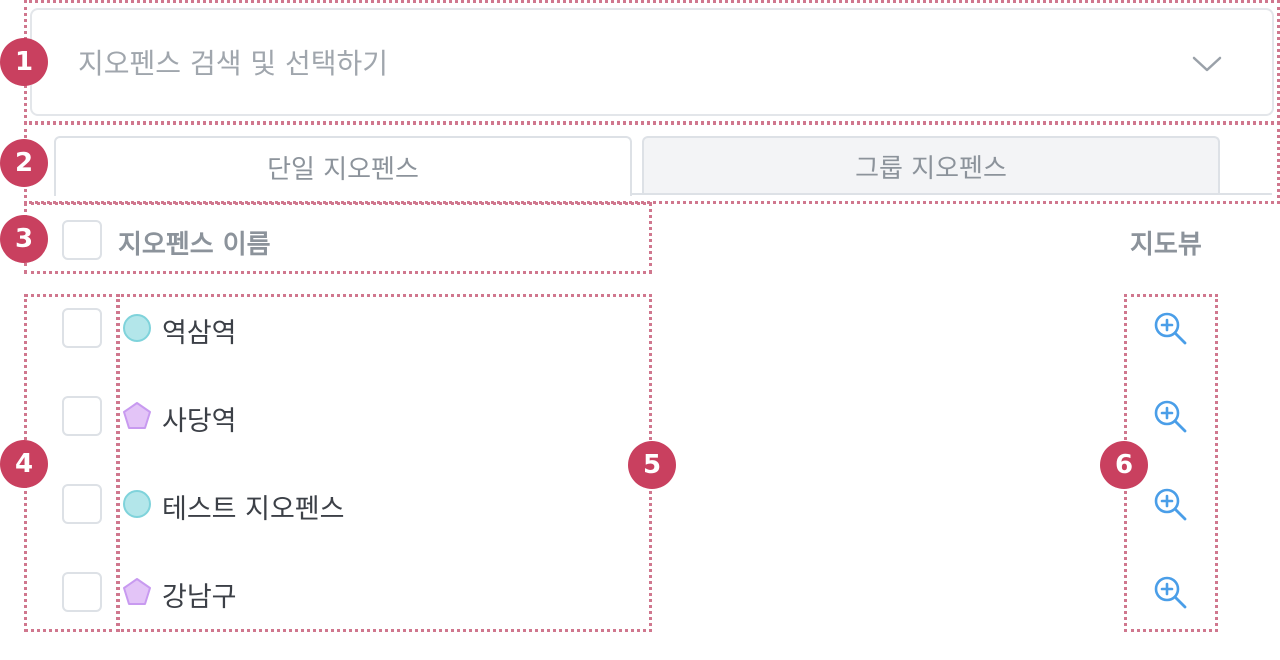 The width and height of the screenshot is (1280, 660). Describe the element at coordinates (24, 239) in the screenshot. I see `annotation-marker-3: 3` at that location.